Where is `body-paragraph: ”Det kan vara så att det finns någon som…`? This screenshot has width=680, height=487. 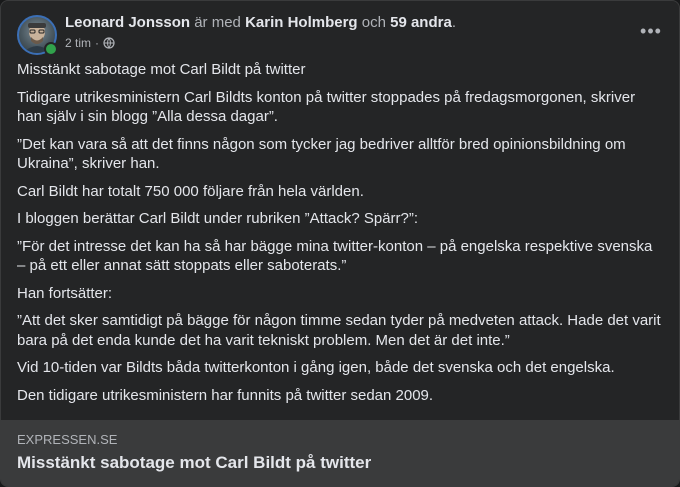
body-paragraph: ”Det kan vara så att det finns någon som… is located at coordinates (321, 154).